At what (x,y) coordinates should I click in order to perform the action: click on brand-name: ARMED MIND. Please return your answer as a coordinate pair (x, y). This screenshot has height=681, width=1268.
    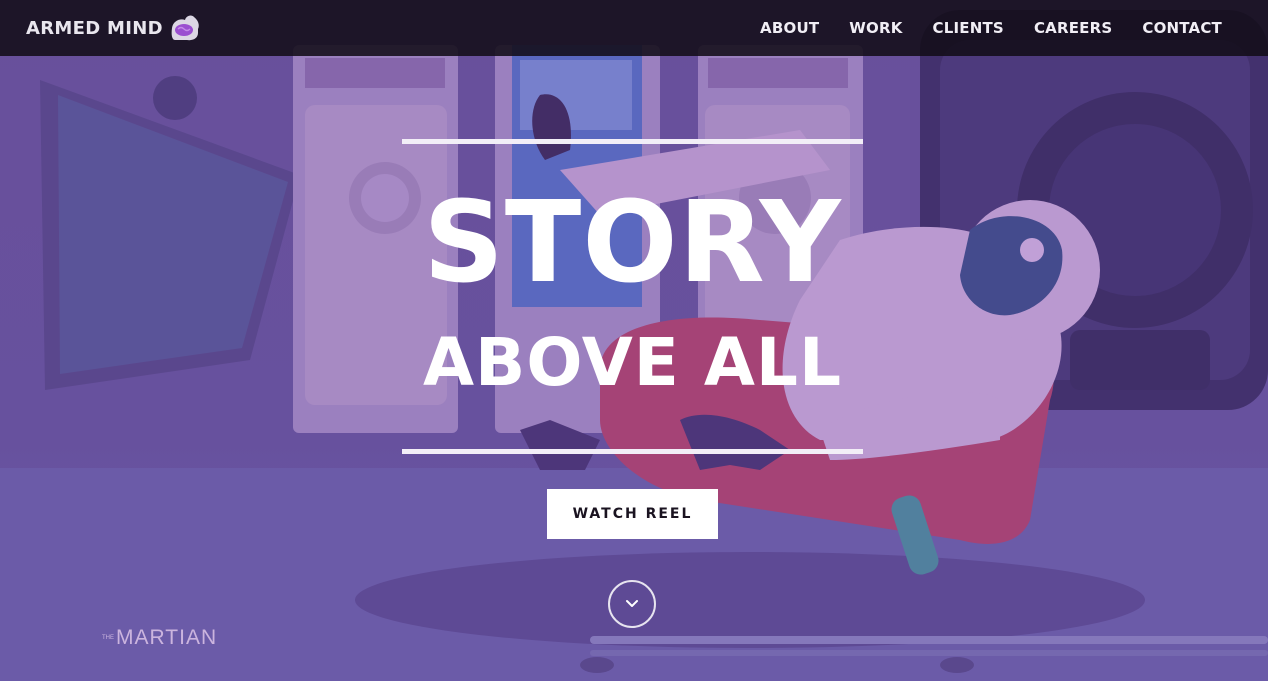
    Looking at the image, I should click on (94, 28).